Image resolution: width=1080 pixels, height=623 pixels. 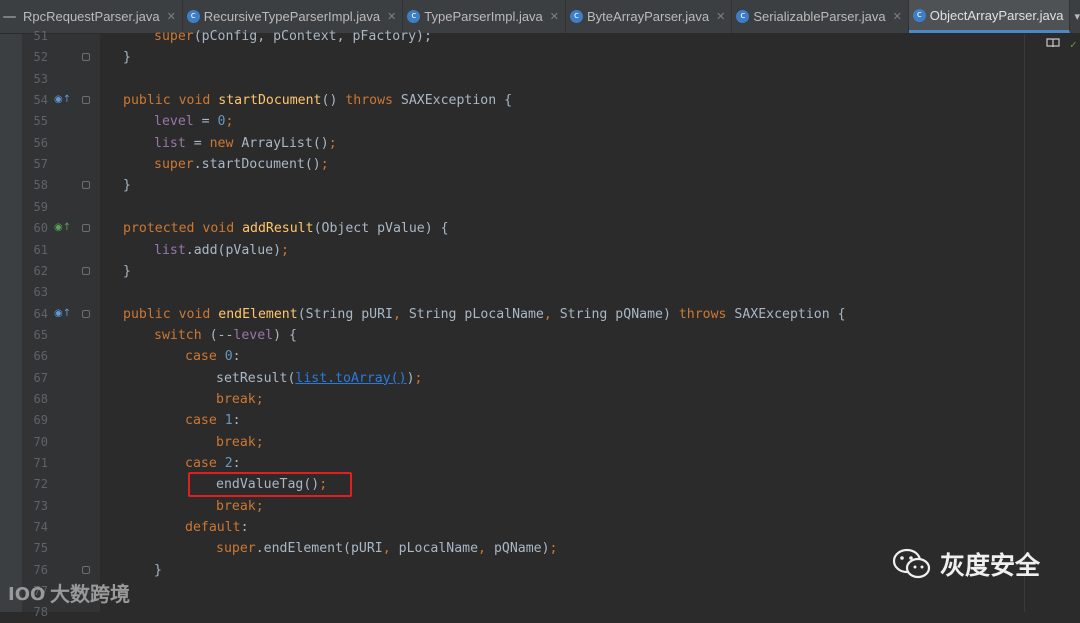 I want to click on code-token: :, so click(x=236, y=463).